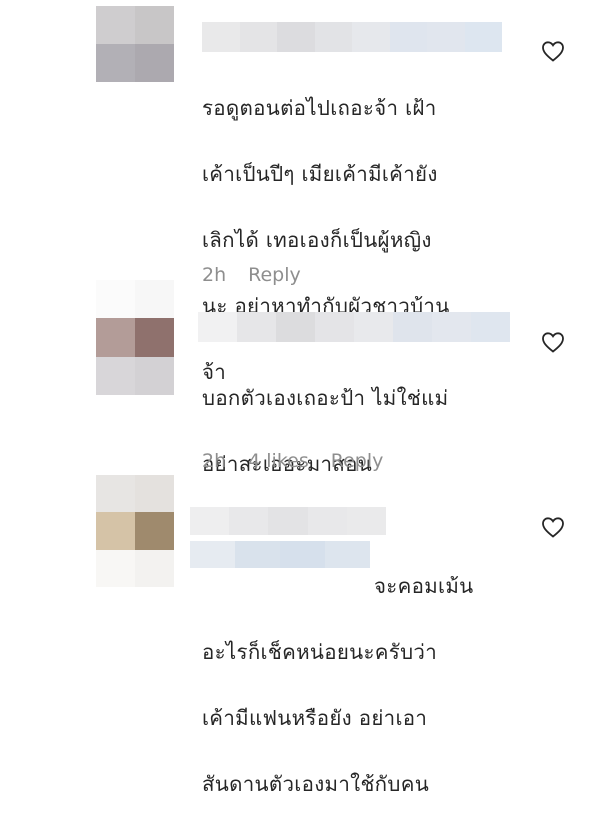 Image resolution: width=600 pixels, height=834 pixels. Describe the element at coordinates (317, 240) in the screenshot. I see `comment-line: เลิกได้ เทอเองก็เป็นผู้หญิง` at that location.